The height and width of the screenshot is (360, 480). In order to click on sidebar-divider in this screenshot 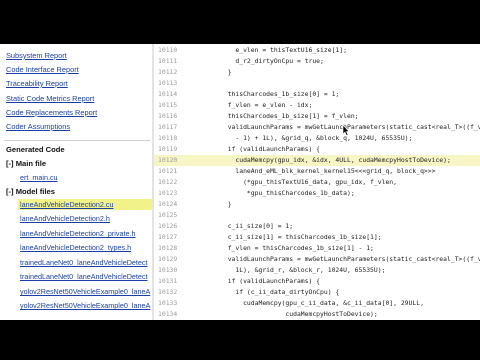, I will do `click(77, 140)`.